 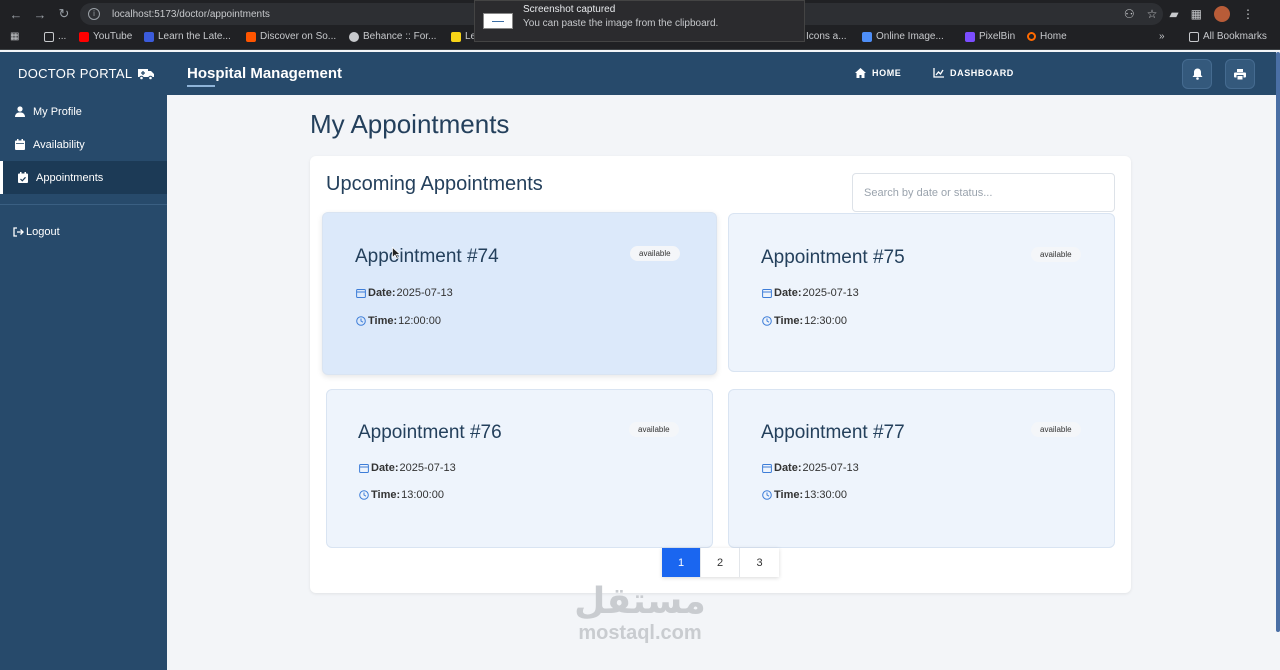 I want to click on apps-icon: ▦, so click(x=14, y=36).